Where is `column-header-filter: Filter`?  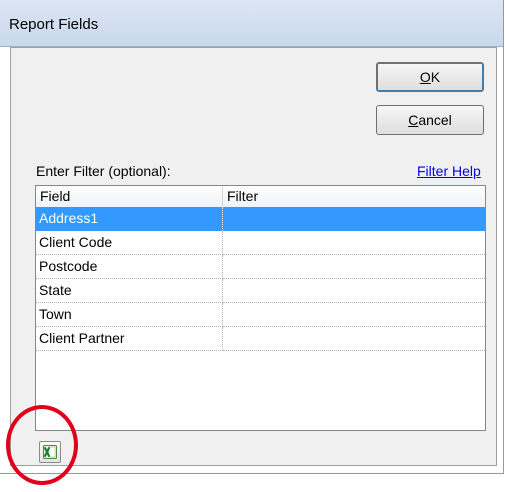 column-header-filter: Filter is located at coordinates (354, 196).